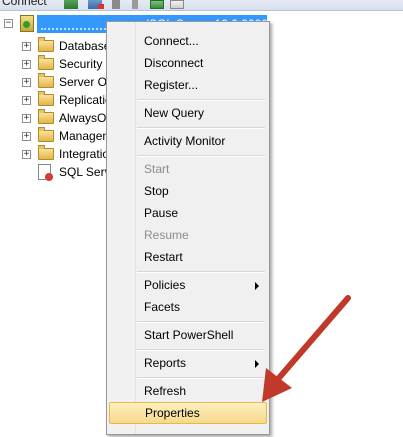  I want to click on pause-icon, so click(135, 4).